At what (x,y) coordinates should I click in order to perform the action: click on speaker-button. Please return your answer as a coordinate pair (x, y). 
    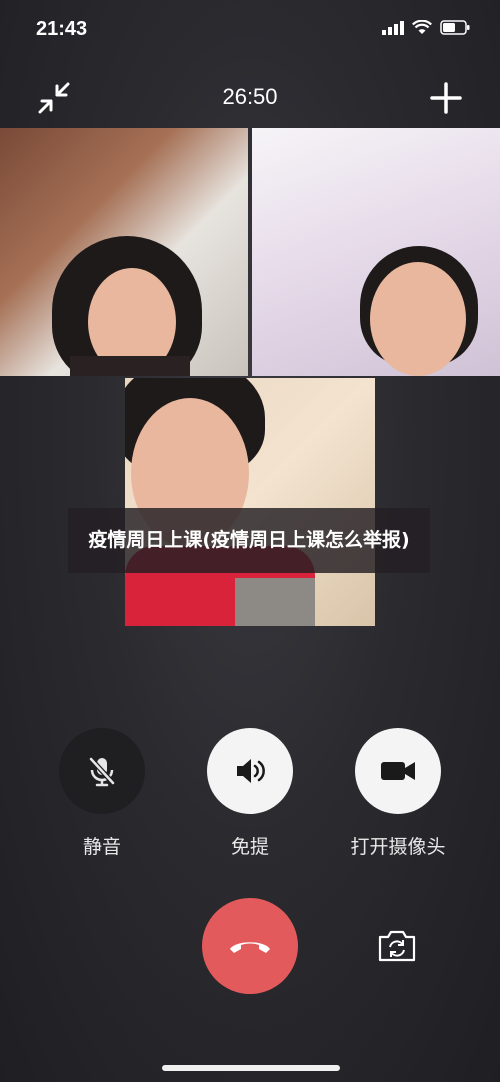
    Looking at the image, I should click on (250, 771).